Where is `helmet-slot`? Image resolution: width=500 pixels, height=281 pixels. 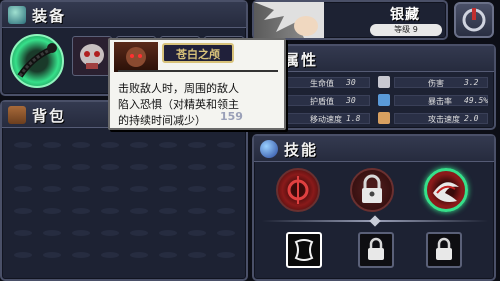 helmet-slot is located at coordinates (92, 56).